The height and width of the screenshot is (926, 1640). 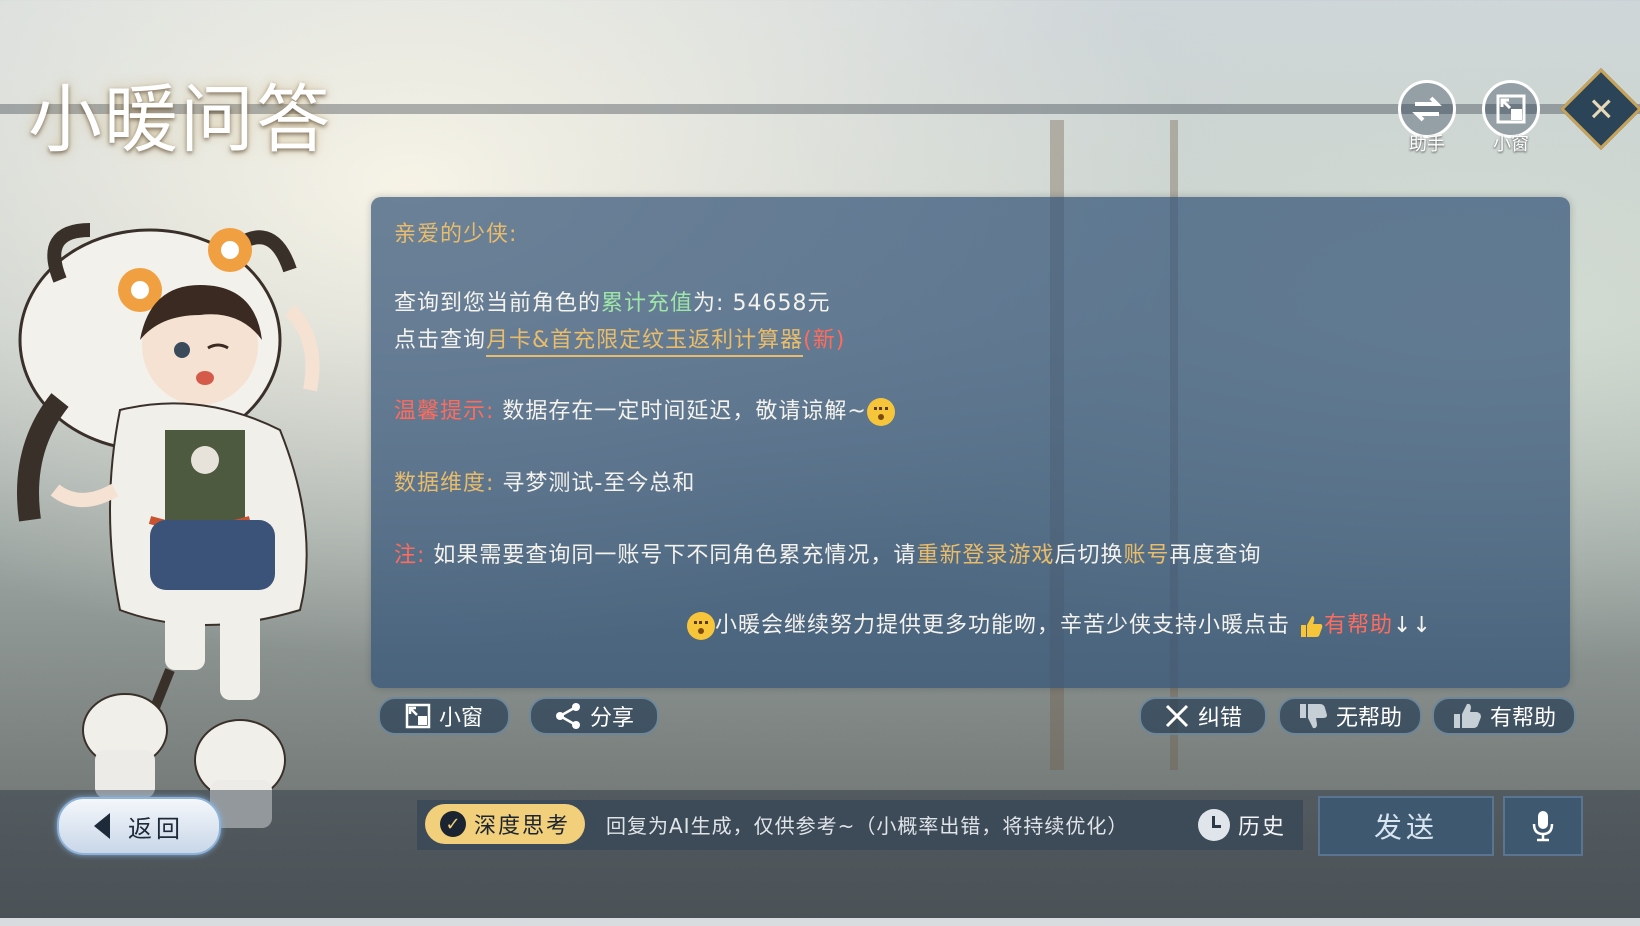 What do you see at coordinates (1427, 144) in the screenshot?
I see `assistant-label: 助手` at bounding box center [1427, 144].